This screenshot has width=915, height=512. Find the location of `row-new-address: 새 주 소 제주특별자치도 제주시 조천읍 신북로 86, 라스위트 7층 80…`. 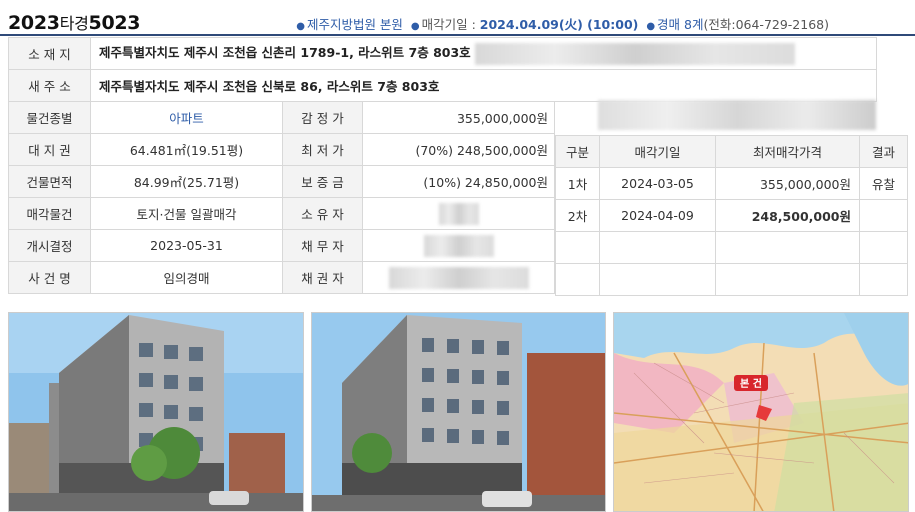

row-new-address: 새 주 소 제주특별자치도 제주시 조천읍 신북로 86, 라스위트 7층 80… is located at coordinates (442, 85).